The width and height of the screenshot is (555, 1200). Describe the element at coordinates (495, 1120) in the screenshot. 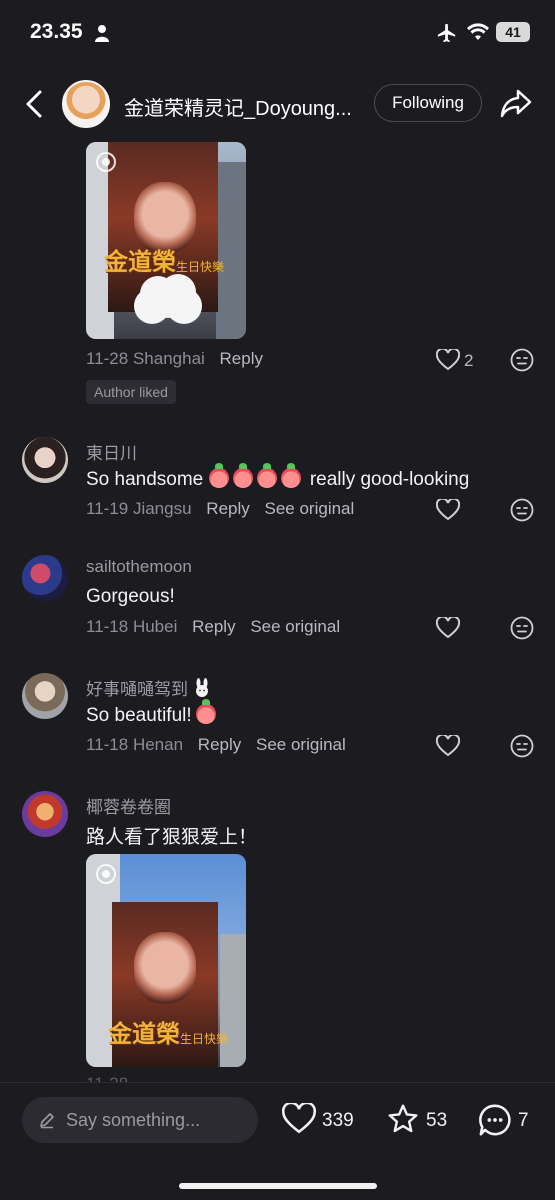

I see `comment-bubble-icon` at that location.